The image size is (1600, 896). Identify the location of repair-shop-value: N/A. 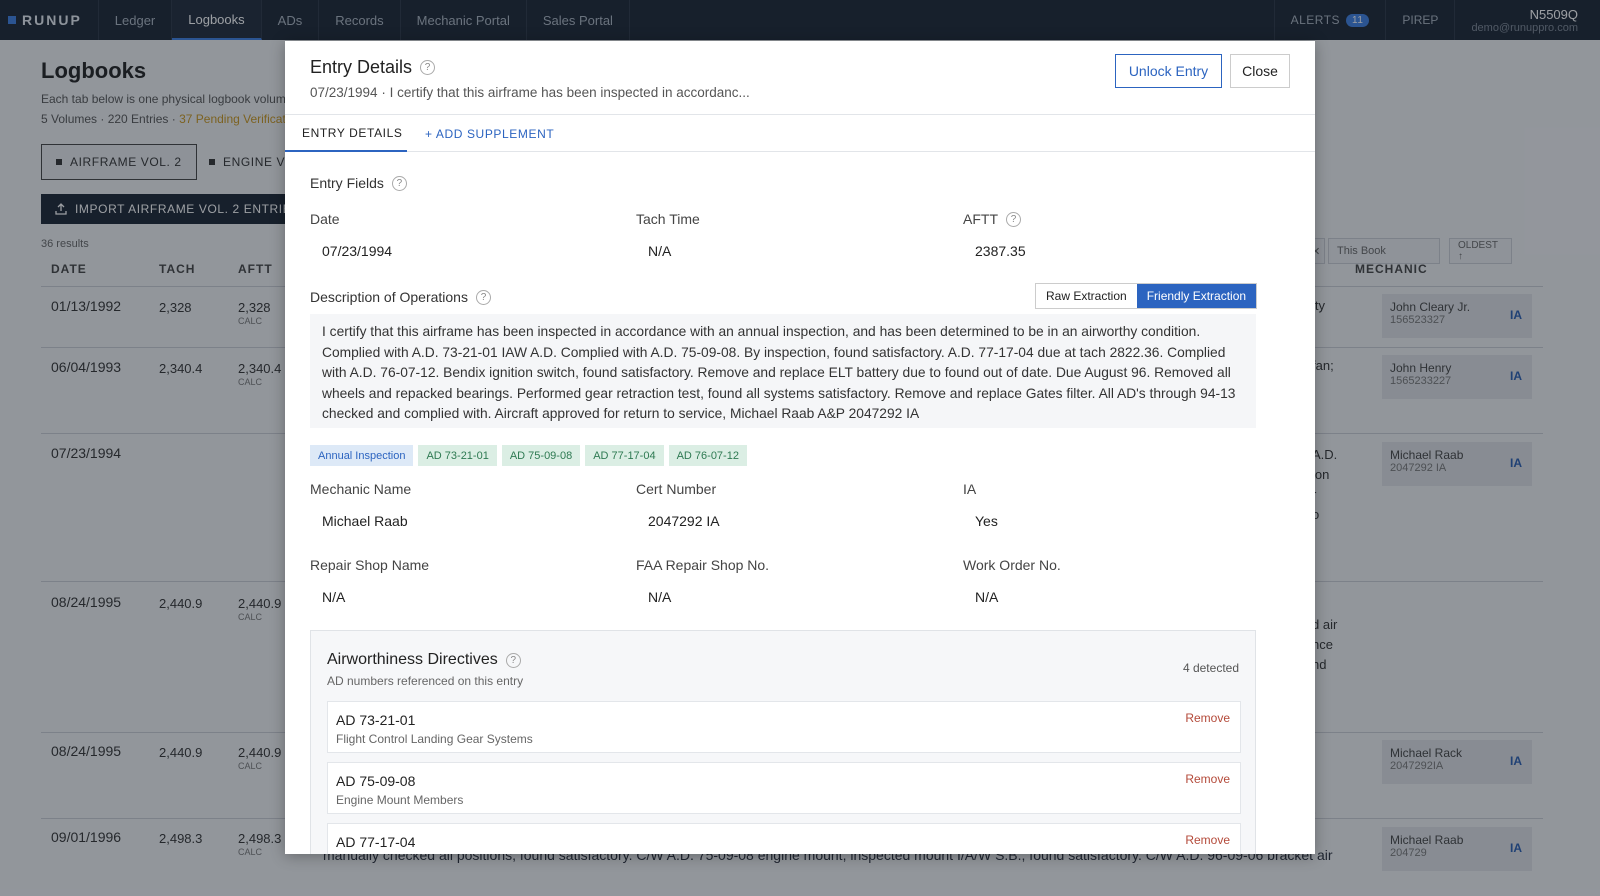
(333, 597).